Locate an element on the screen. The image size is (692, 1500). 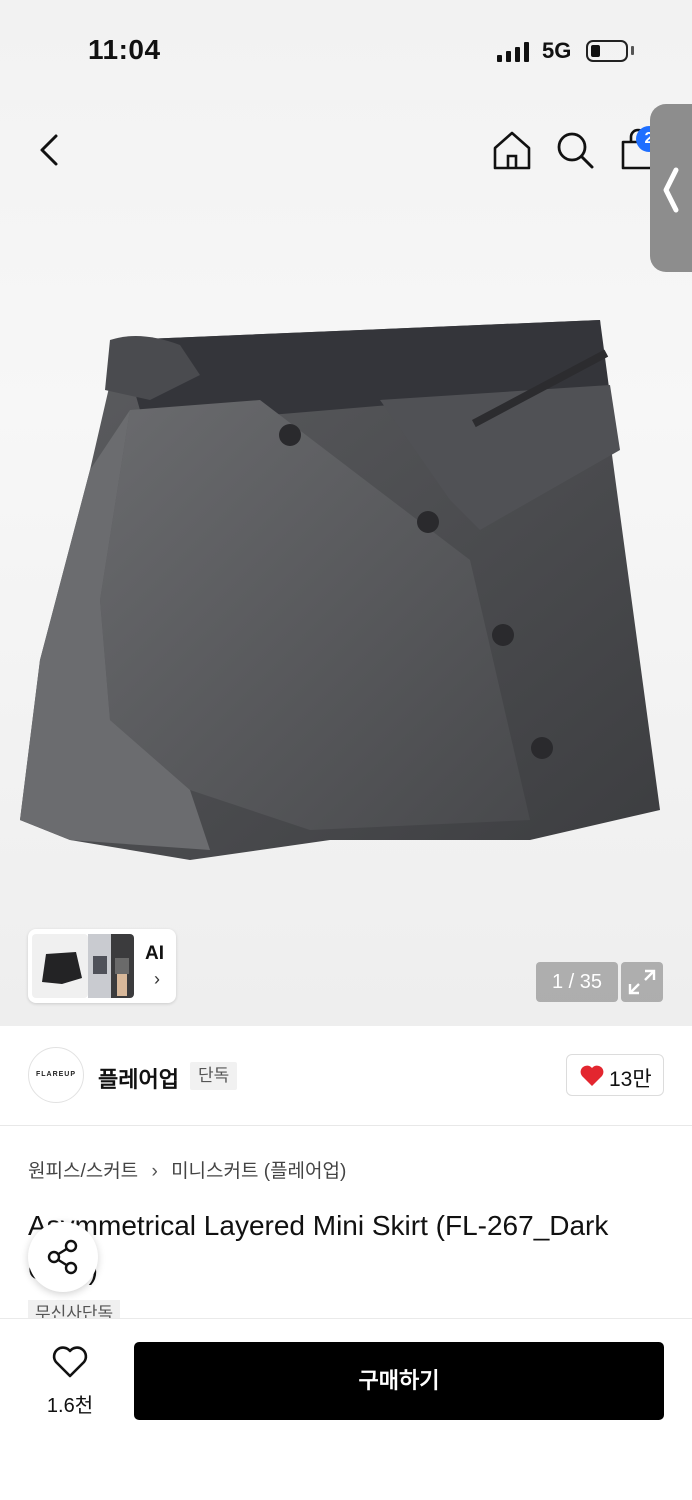
thumbnail-model-image is located at coordinates (111, 966).